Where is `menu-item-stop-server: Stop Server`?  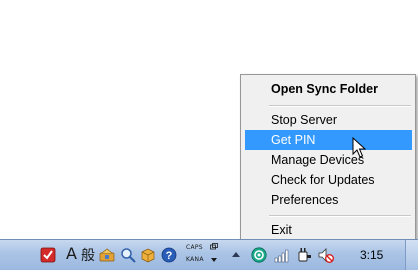
menu-item-stop-server: Stop Server is located at coordinates (328, 120).